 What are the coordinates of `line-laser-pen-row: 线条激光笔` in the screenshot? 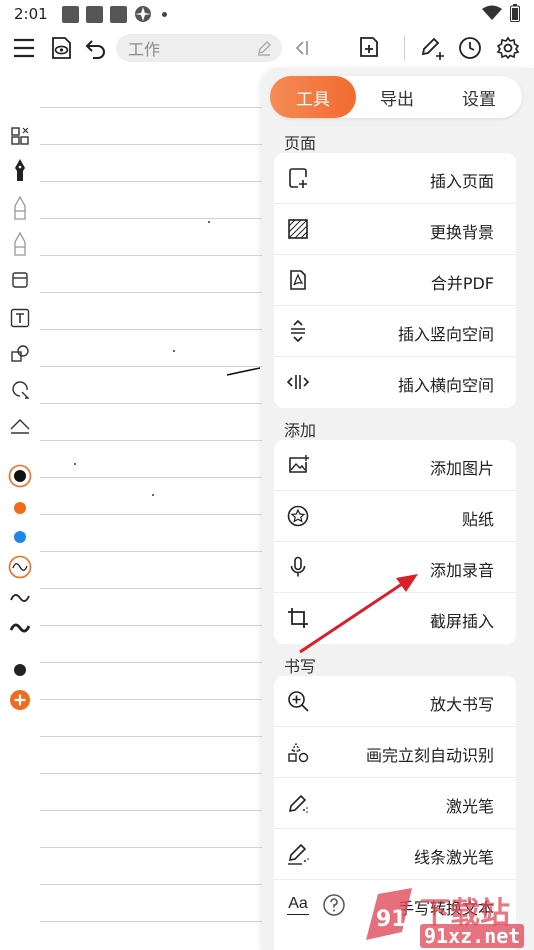 It's located at (395, 854).